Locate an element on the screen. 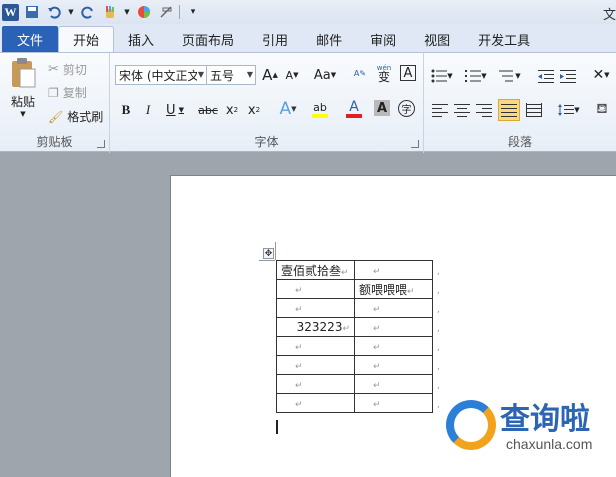 Image resolution: width=616 pixels, height=477 pixels. bold-icon: B is located at coordinates (126, 109).